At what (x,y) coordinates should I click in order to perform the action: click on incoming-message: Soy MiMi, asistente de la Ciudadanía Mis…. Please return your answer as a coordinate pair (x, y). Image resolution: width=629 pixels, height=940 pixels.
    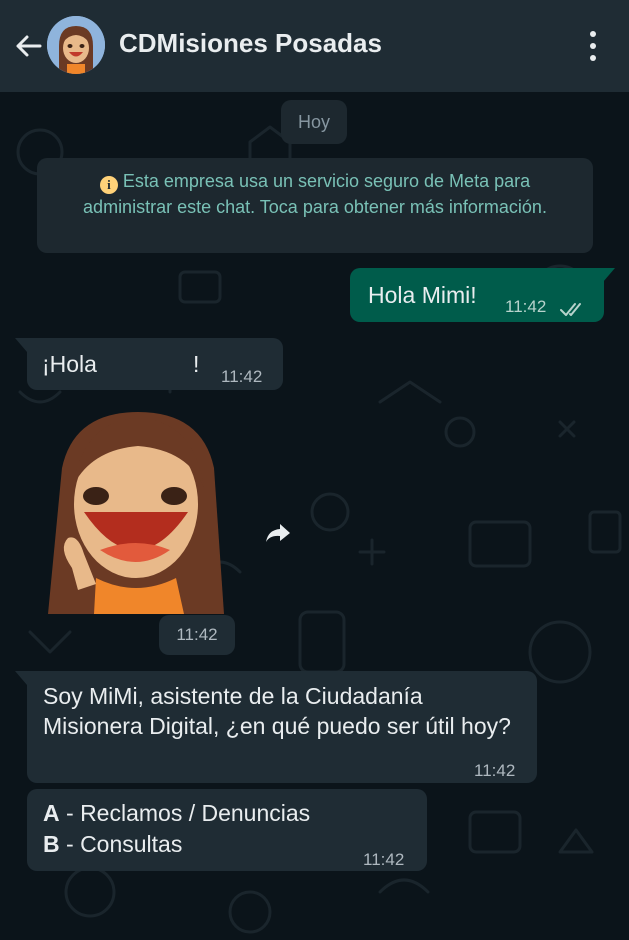
    Looking at the image, I should click on (282, 727).